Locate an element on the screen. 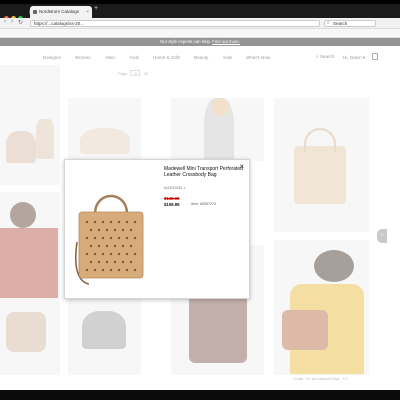 The height and width of the screenshot is (400, 400). back-icon: ‹ is located at coordinates (5, 22).